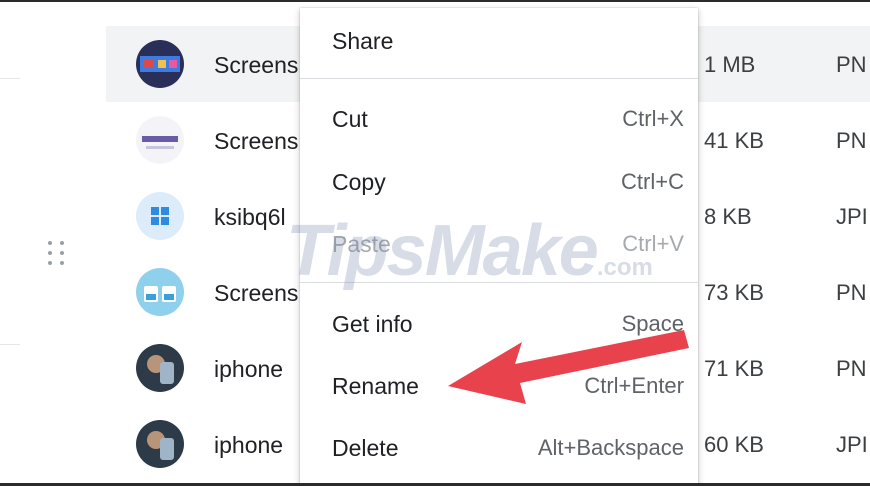 The image size is (870, 486). I want to click on menu-item-shortcut: Alt+Backspace, so click(610, 447).